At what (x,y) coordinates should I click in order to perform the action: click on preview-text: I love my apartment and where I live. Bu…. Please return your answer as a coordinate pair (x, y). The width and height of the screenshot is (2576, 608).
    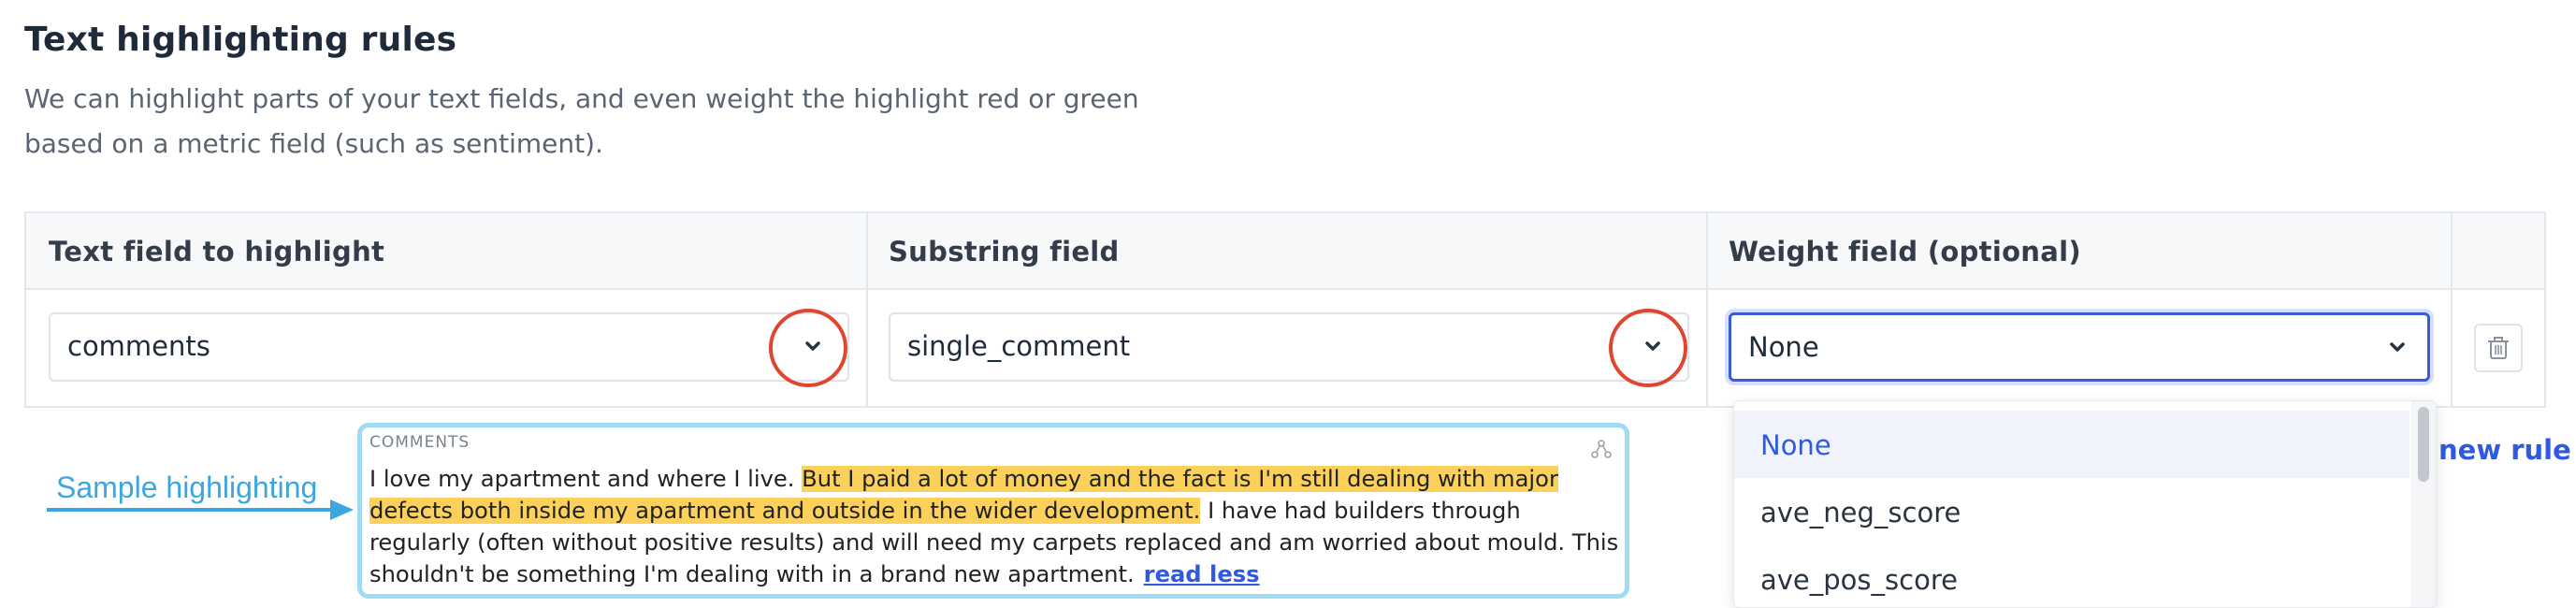
    Looking at the image, I should click on (996, 526).